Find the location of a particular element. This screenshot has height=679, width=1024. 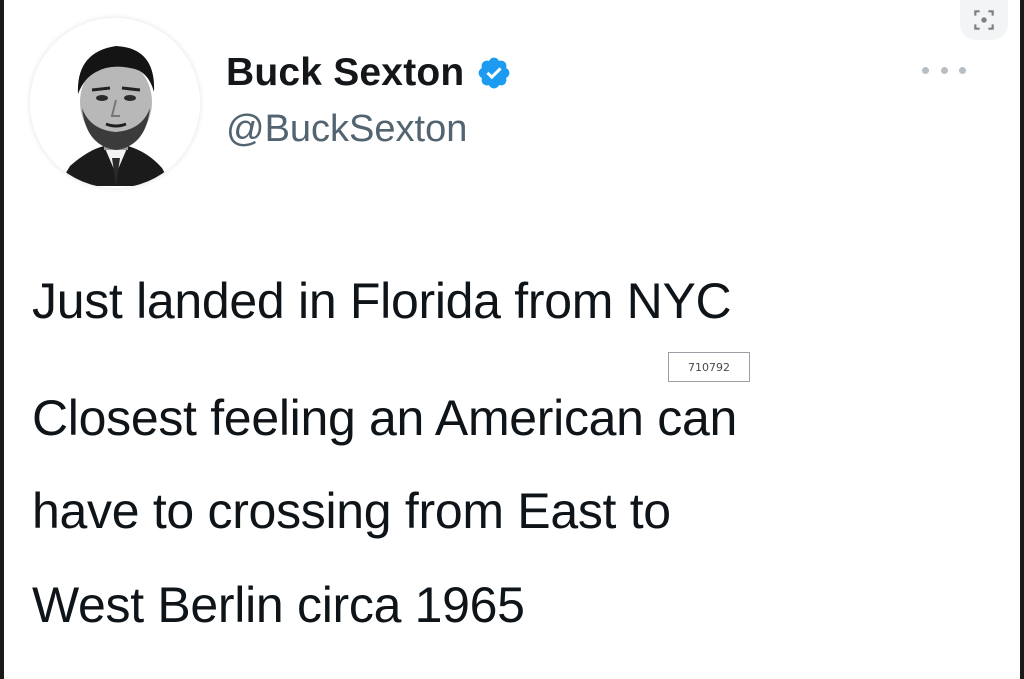

tweet-text-line: West Berlin circa 1965 is located at coordinates (278, 605).